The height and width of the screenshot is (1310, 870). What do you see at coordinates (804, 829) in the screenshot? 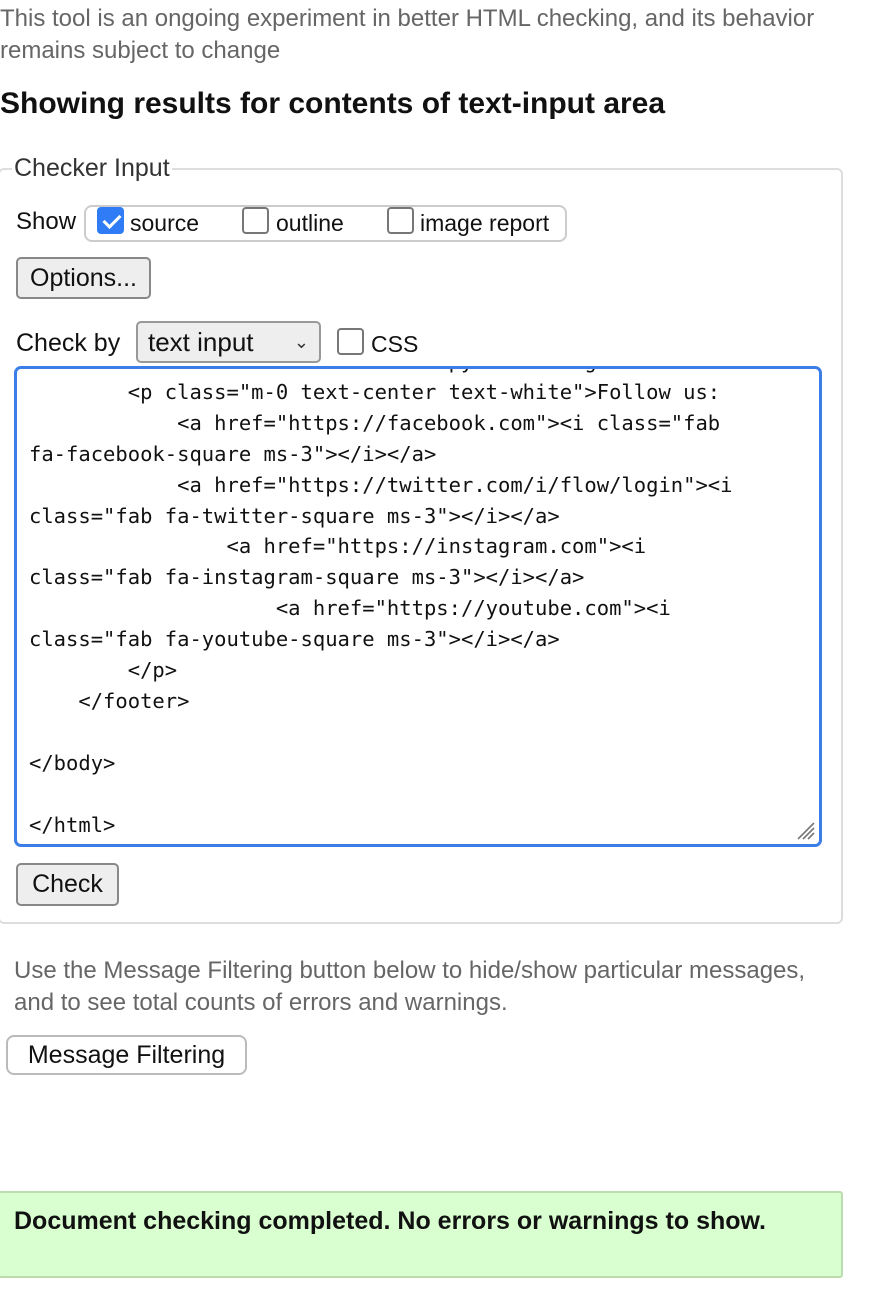
I see `resize-grip-icon` at bounding box center [804, 829].